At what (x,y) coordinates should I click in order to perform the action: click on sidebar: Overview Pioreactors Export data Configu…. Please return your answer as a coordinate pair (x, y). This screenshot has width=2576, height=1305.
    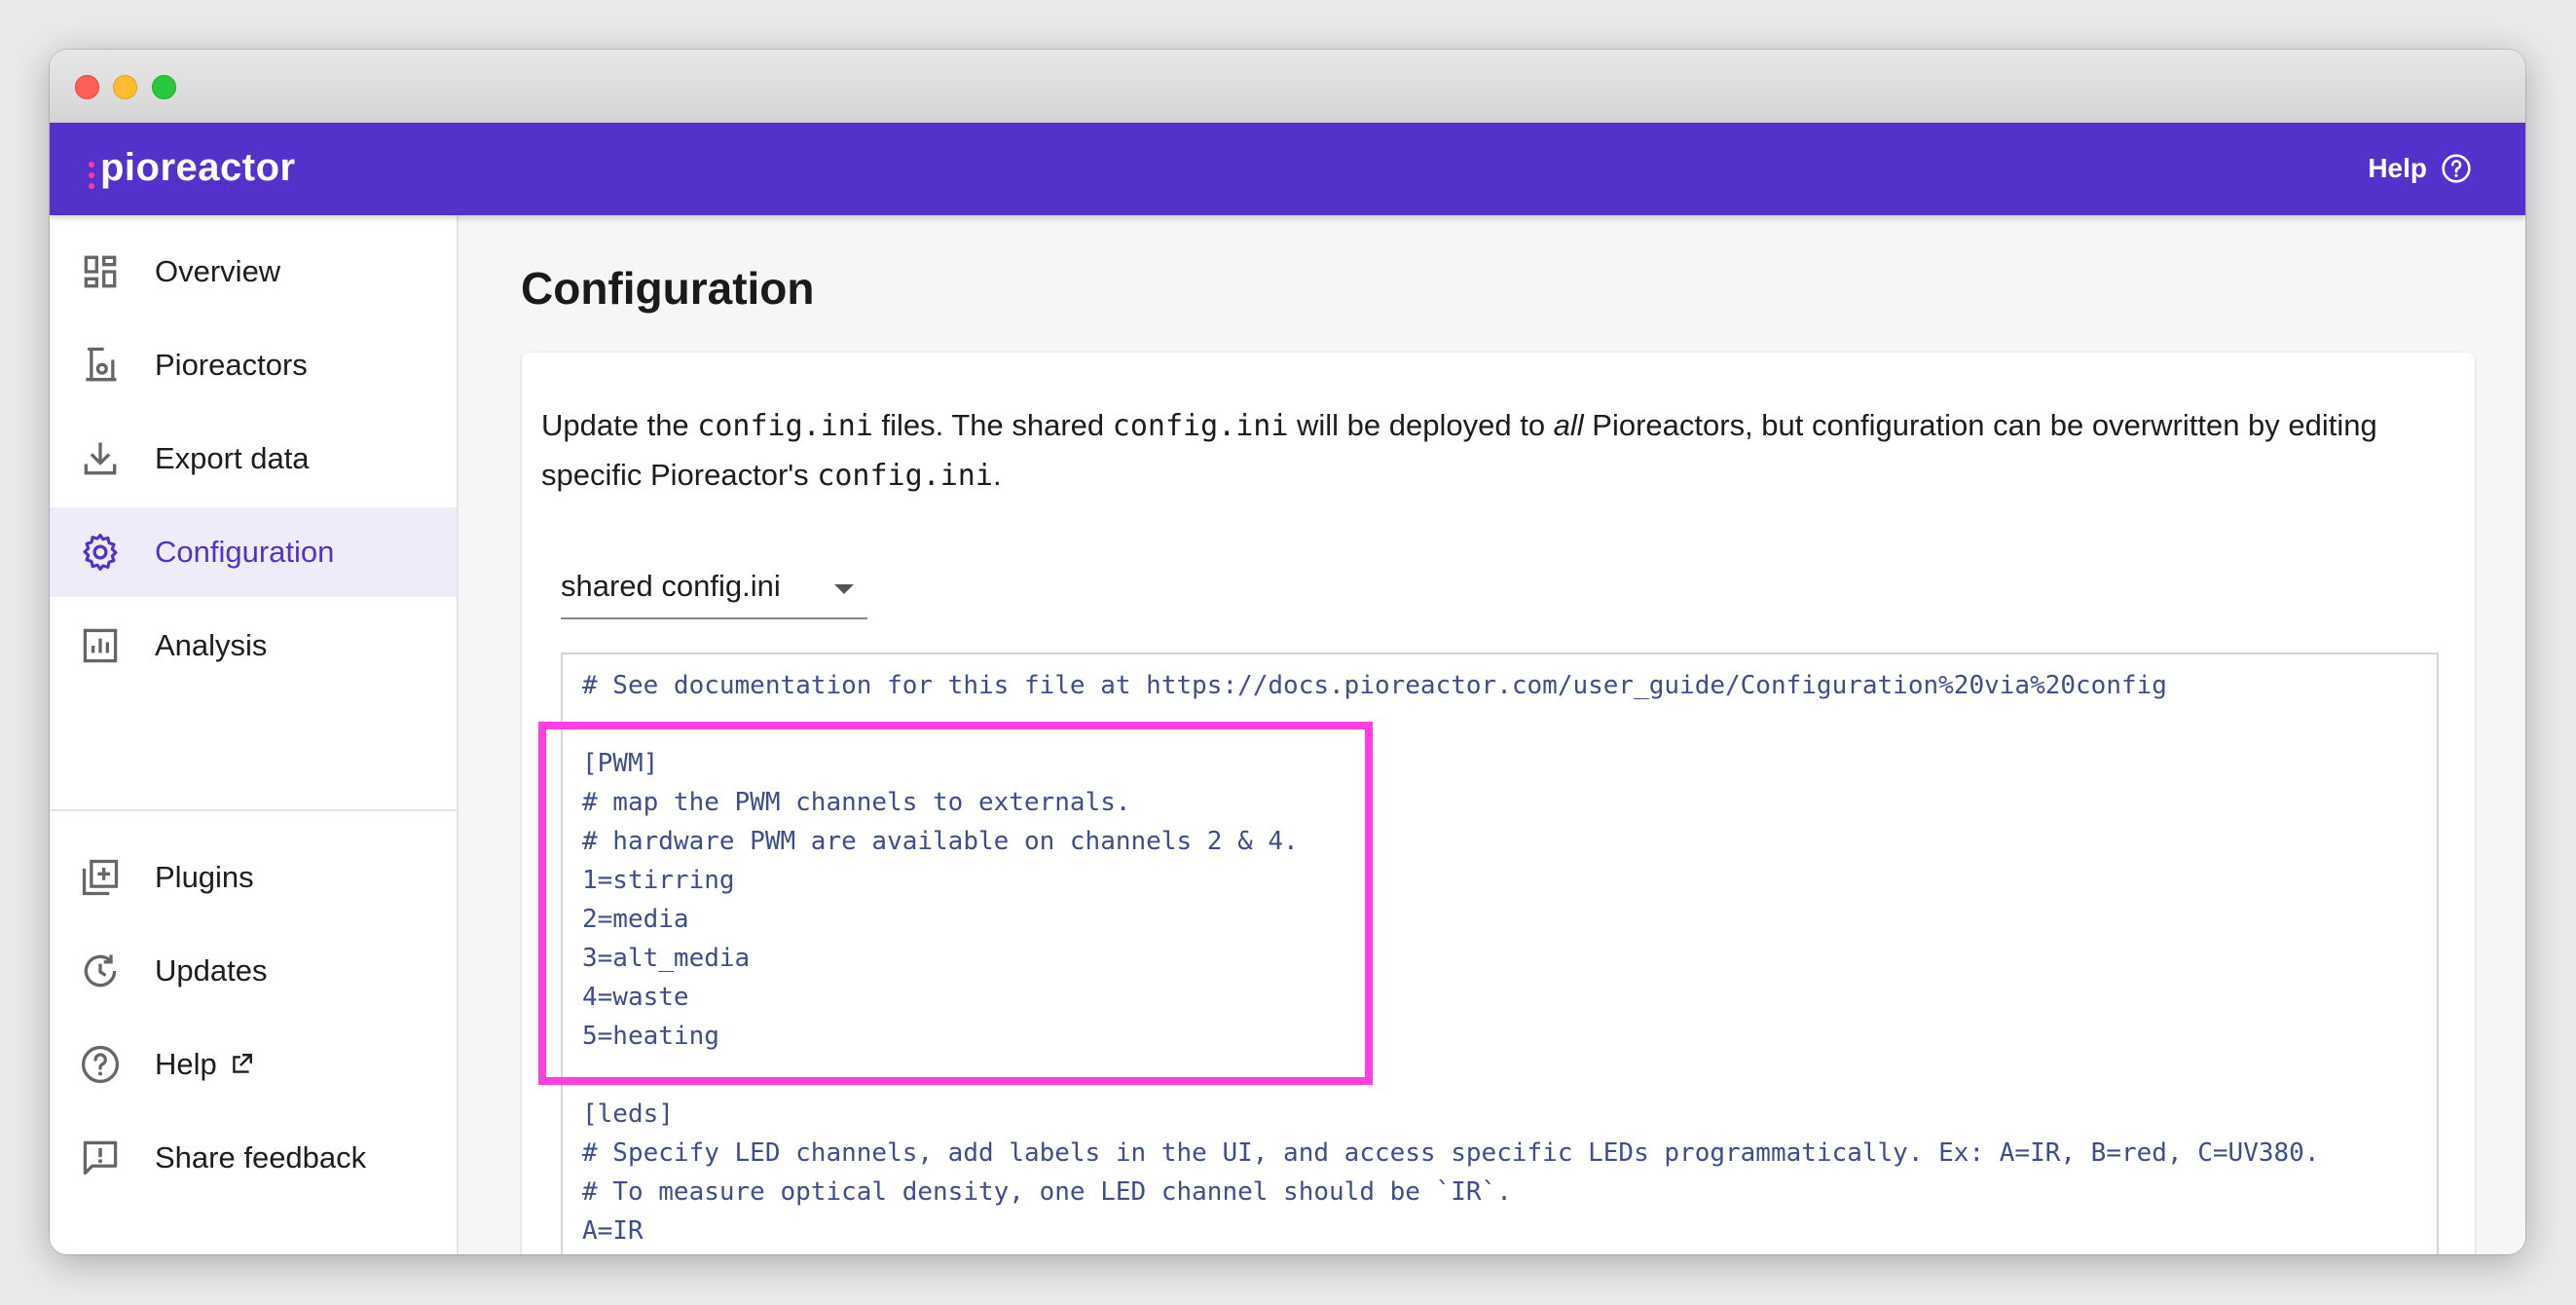
    Looking at the image, I should click on (255, 734).